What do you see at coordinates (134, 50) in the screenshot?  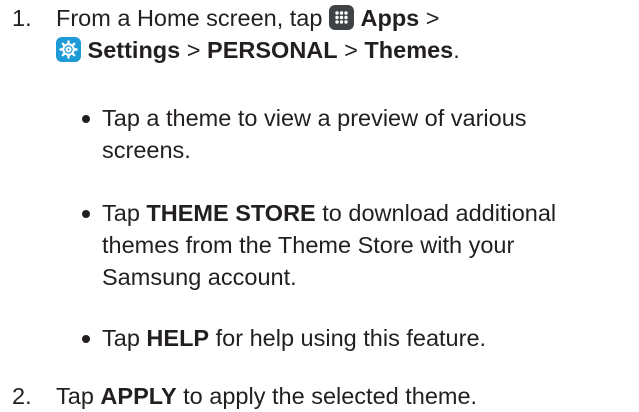 I see `settings-label: Settings` at bounding box center [134, 50].